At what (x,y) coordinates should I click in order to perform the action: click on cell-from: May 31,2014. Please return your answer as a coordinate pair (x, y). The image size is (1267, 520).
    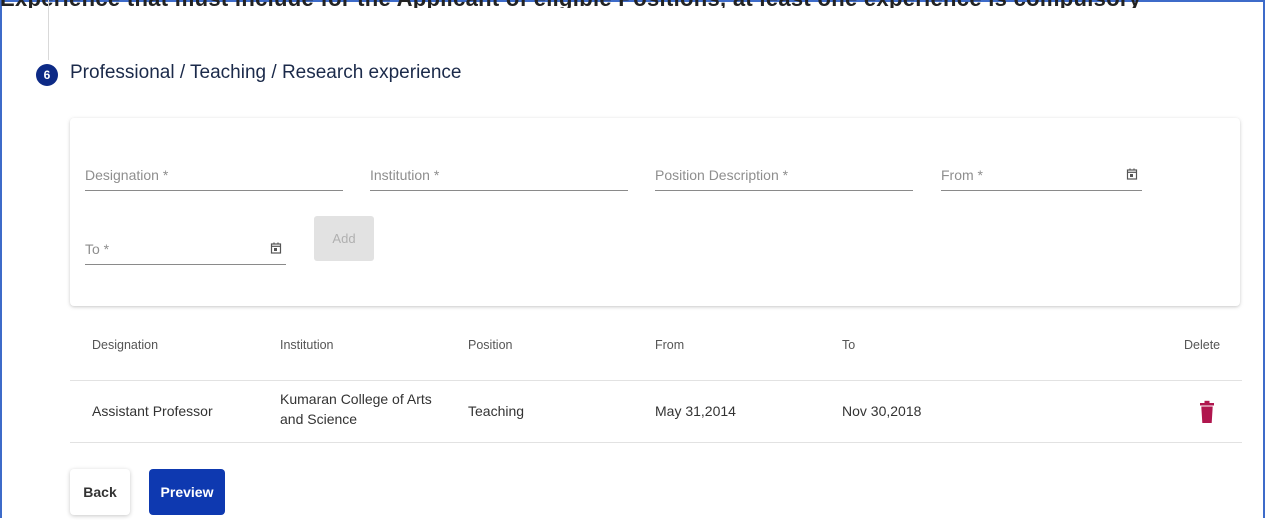
    Looking at the image, I should click on (695, 411).